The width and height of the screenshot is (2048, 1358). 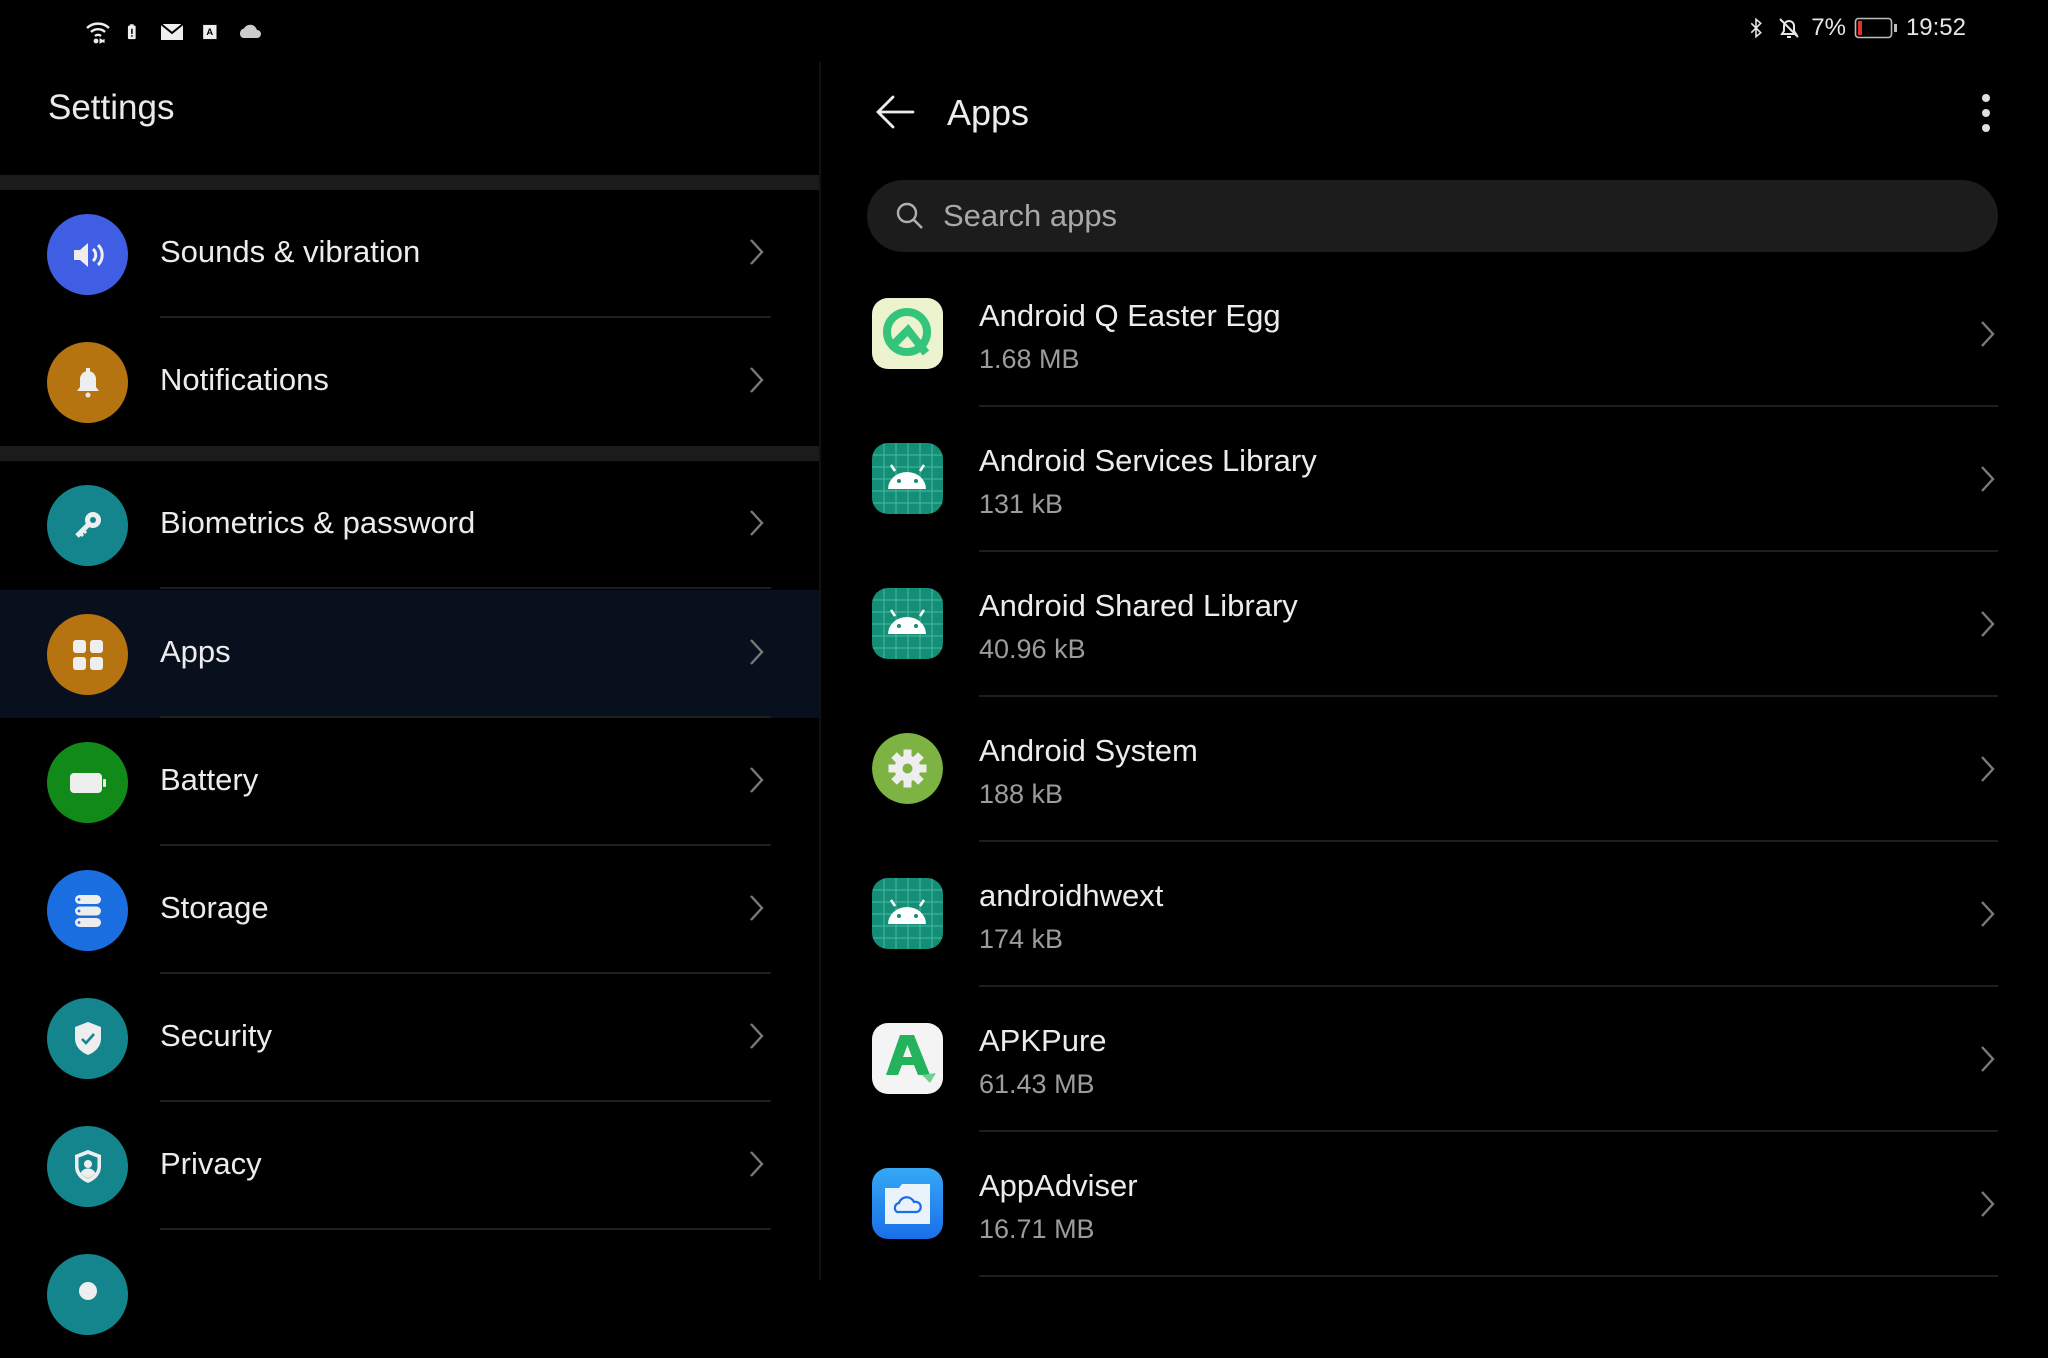 What do you see at coordinates (409, 1166) in the screenshot?
I see `sidebar-item-privacy: Privacy` at bounding box center [409, 1166].